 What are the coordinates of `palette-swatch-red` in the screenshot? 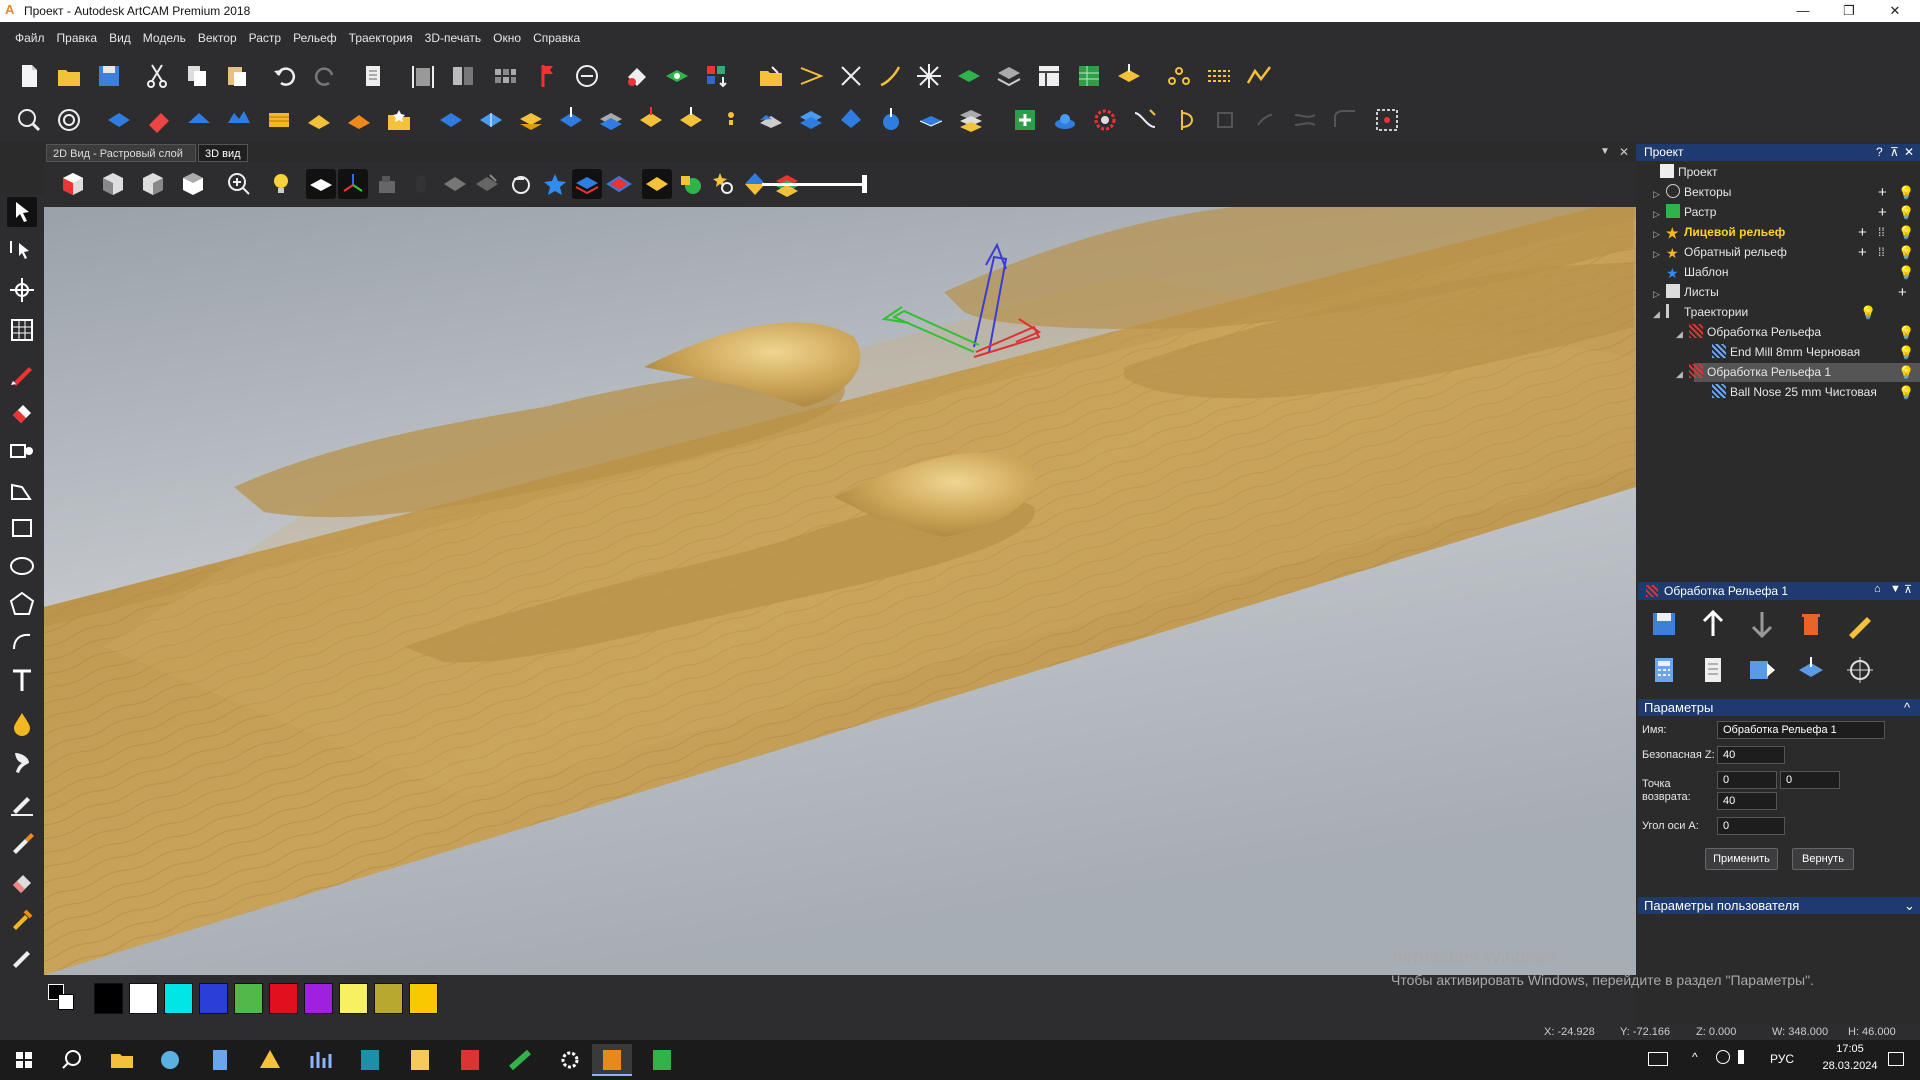 It's located at (283, 998).